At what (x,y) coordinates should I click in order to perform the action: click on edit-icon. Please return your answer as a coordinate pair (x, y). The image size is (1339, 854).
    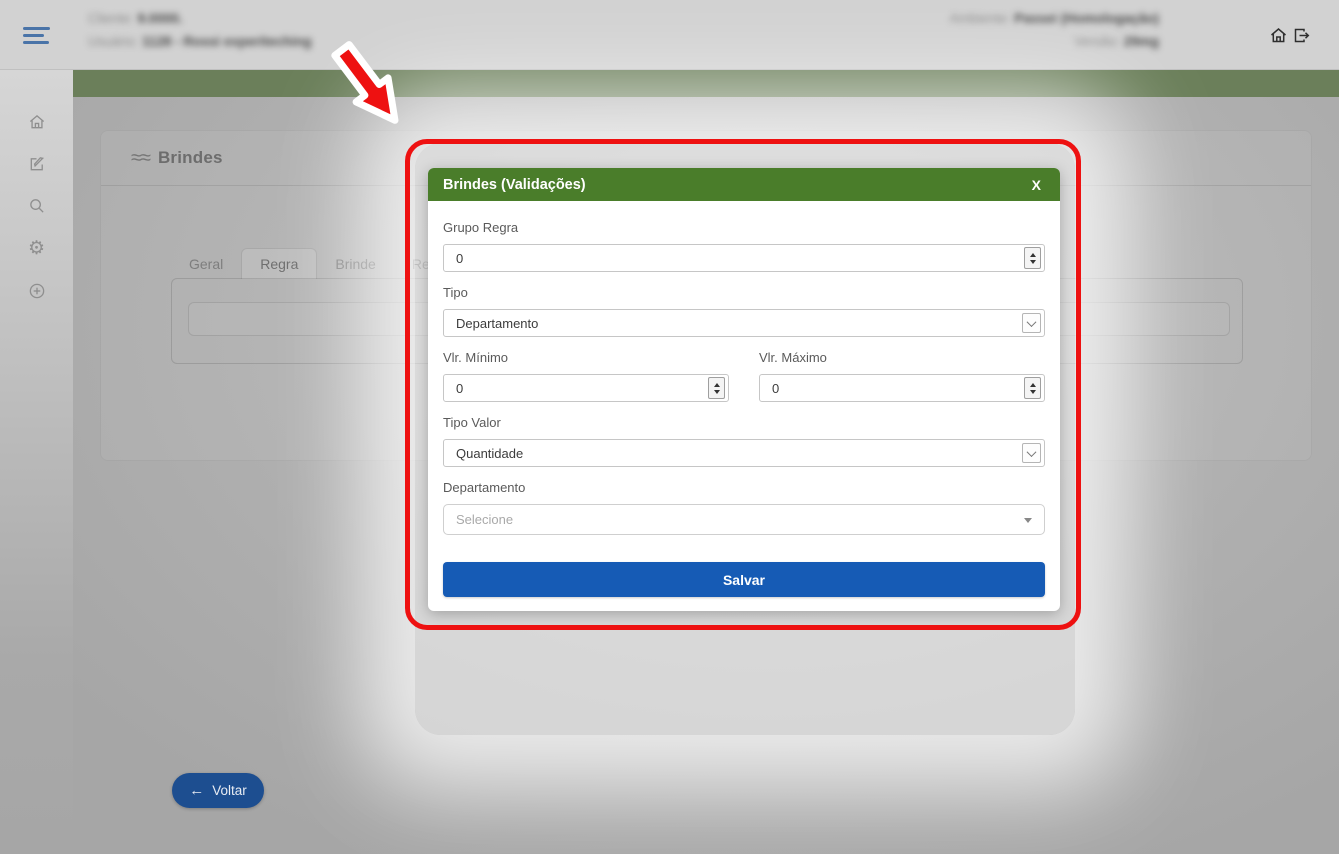
    Looking at the image, I should click on (37, 164).